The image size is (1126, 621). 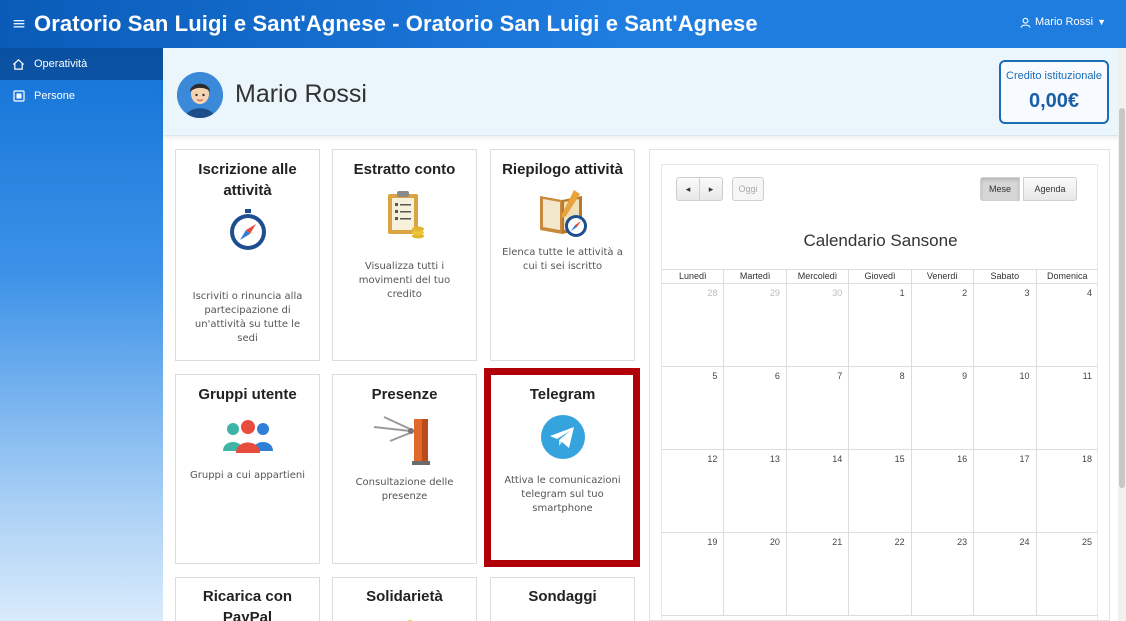 What do you see at coordinates (562, 169) in the screenshot?
I see `tile-title: Riepilogo attività` at bounding box center [562, 169].